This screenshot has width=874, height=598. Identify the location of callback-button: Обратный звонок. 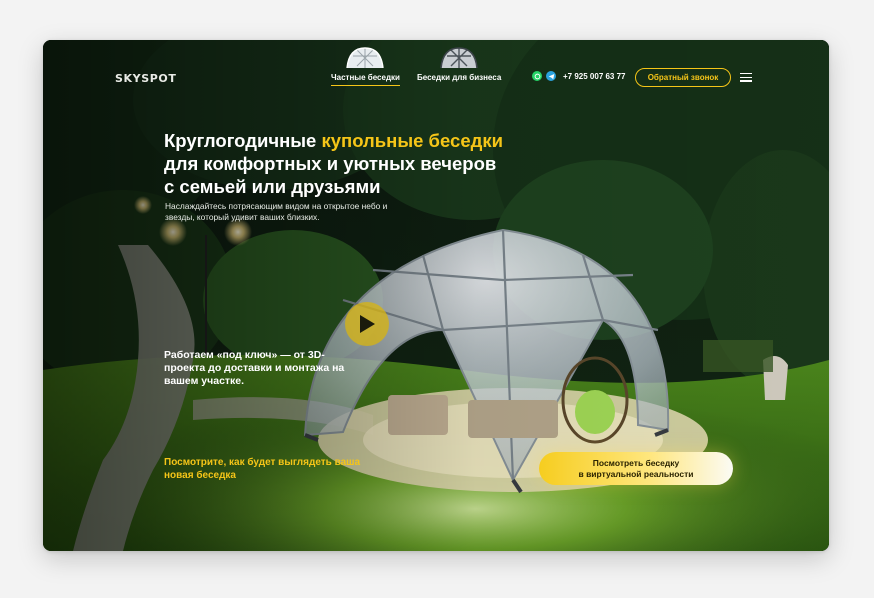
(683, 77).